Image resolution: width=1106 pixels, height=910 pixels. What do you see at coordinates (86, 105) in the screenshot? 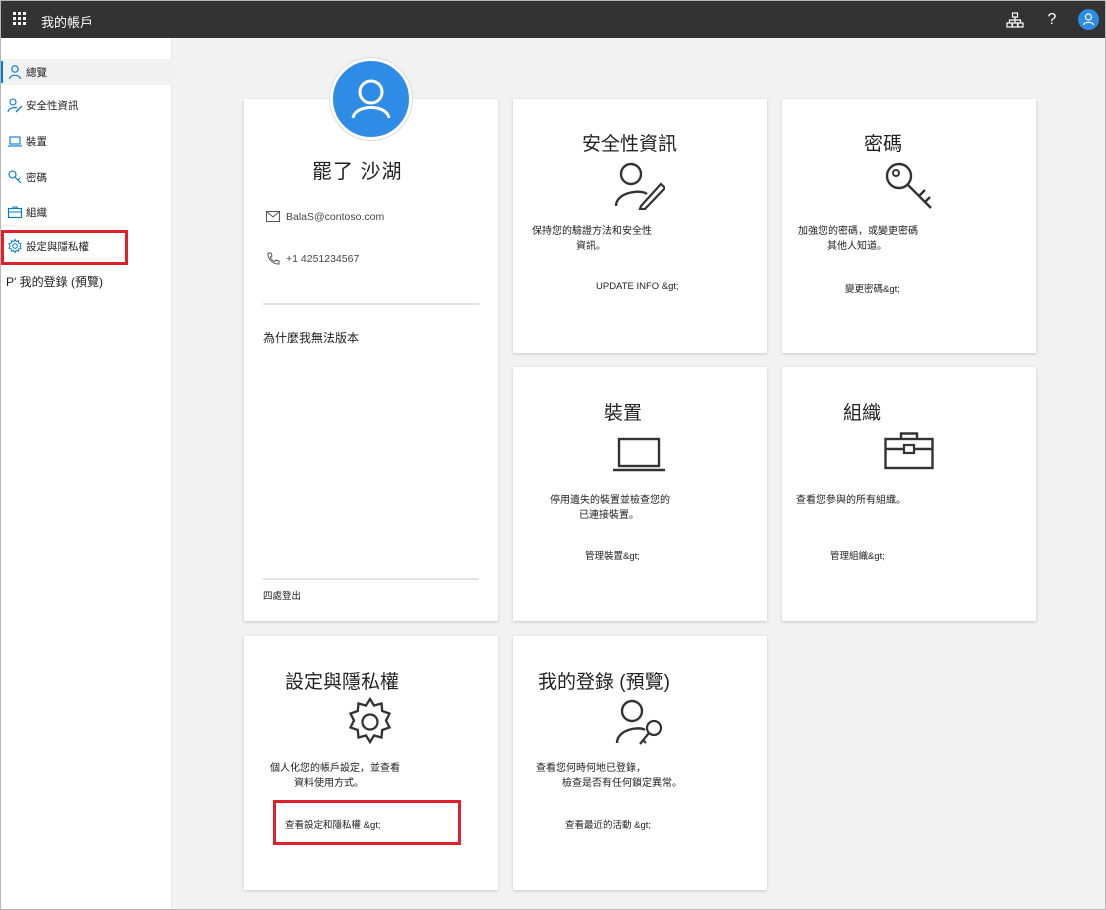
I see `sidebar-item-security-info: 安全性資訊` at bounding box center [86, 105].